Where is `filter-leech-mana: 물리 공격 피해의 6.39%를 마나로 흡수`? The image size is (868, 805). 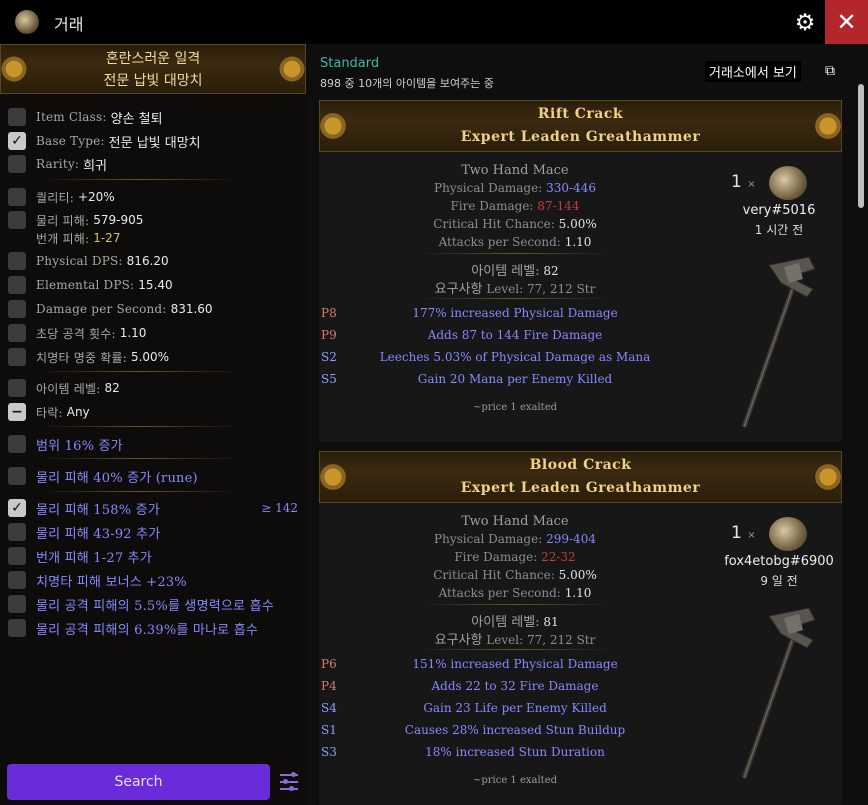
filter-leech-mana: 물리 공격 피해의 6.39%를 마나로 흡수 is located at coordinates (156, 628).